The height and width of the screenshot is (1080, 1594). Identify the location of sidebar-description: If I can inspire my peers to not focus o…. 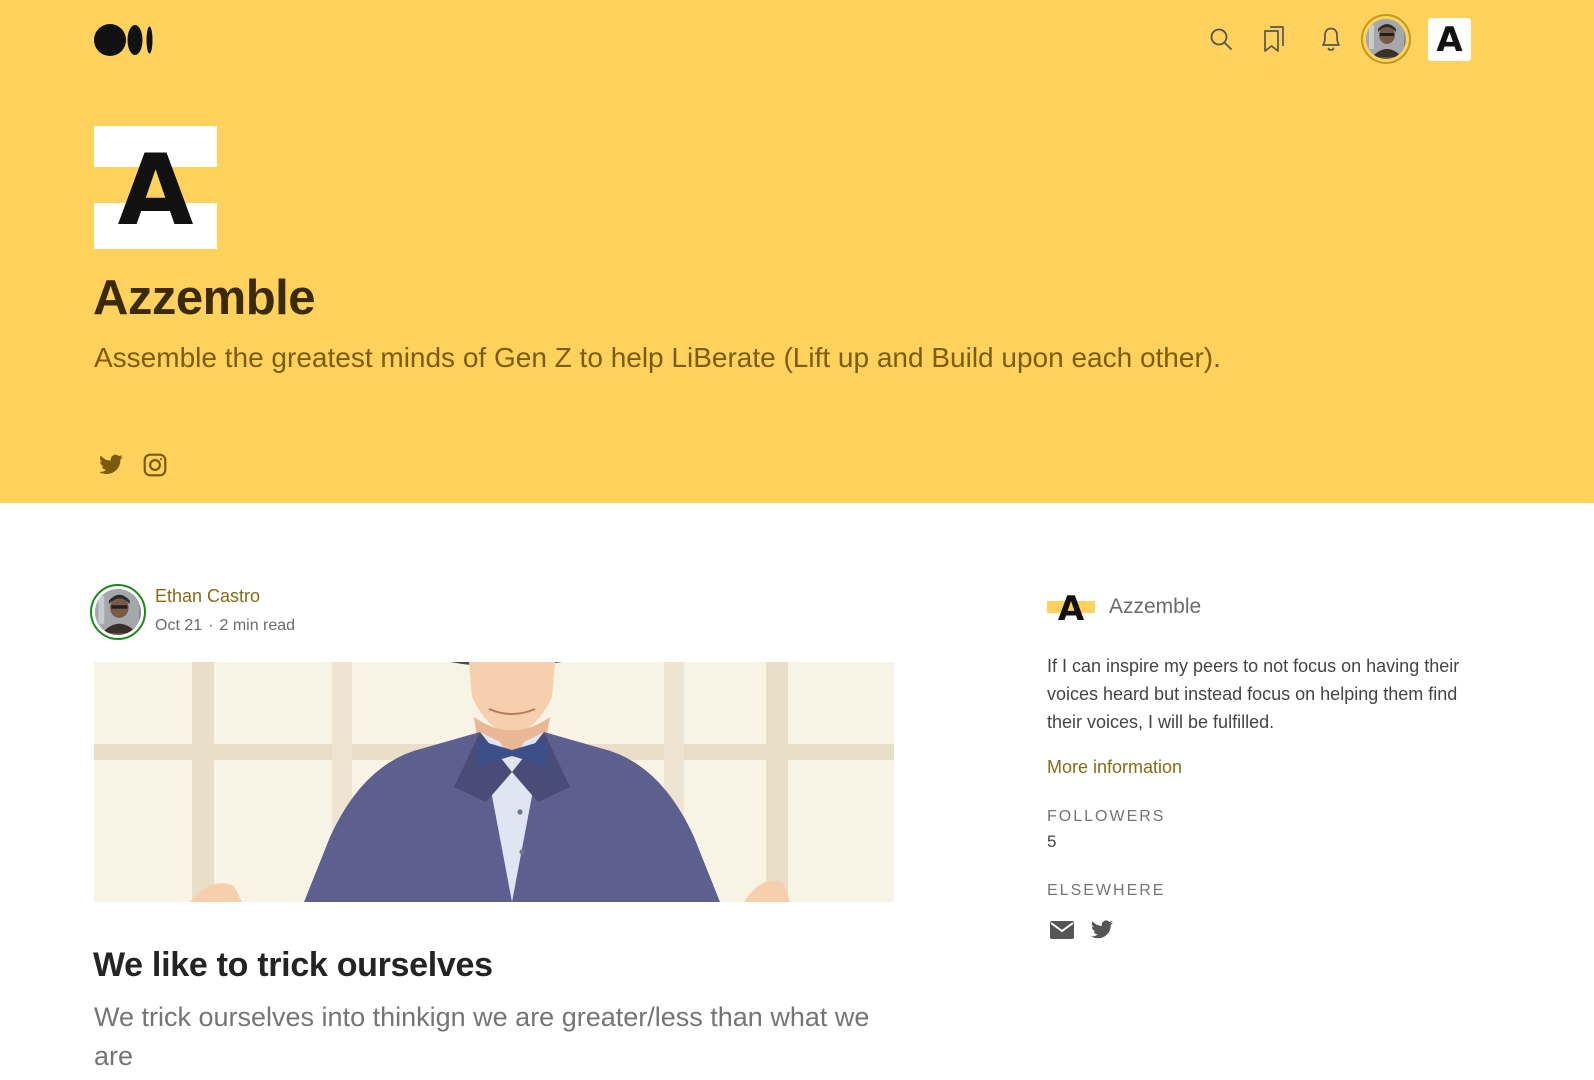
(1253, 694).